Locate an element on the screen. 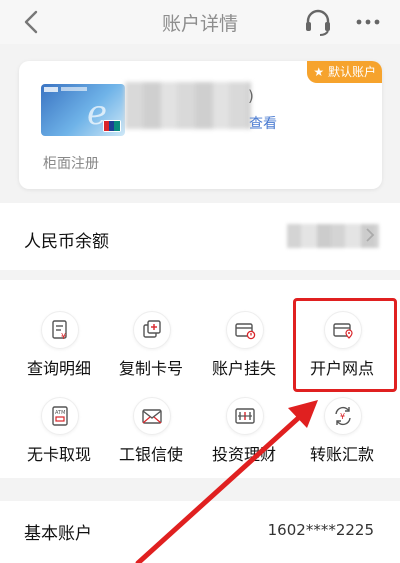 The image size is (400, 563). service-investment: 投资理财 is located at coordinates (244, 430).